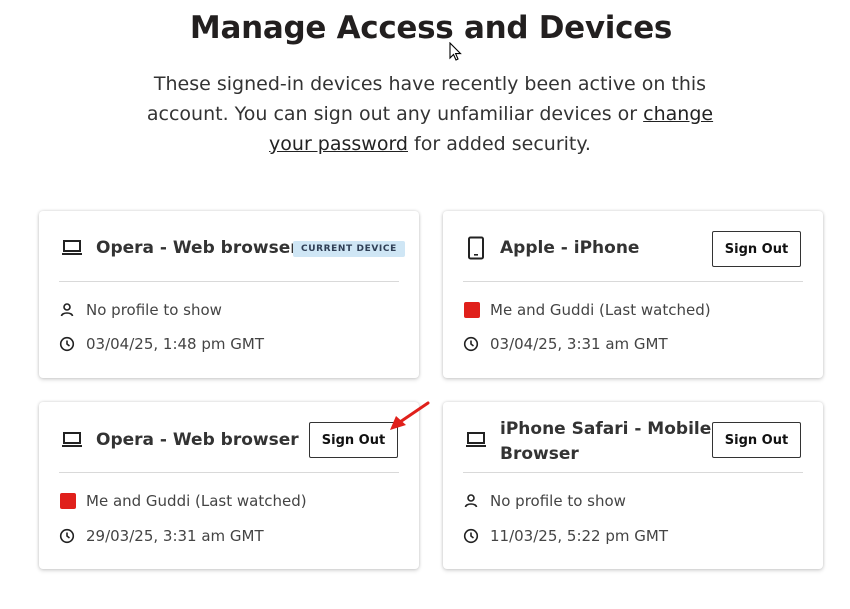 The image size is (850, 609). I want to click on last-active-row: 29/03/25, 3:31 am GMT, so click(229, 536).